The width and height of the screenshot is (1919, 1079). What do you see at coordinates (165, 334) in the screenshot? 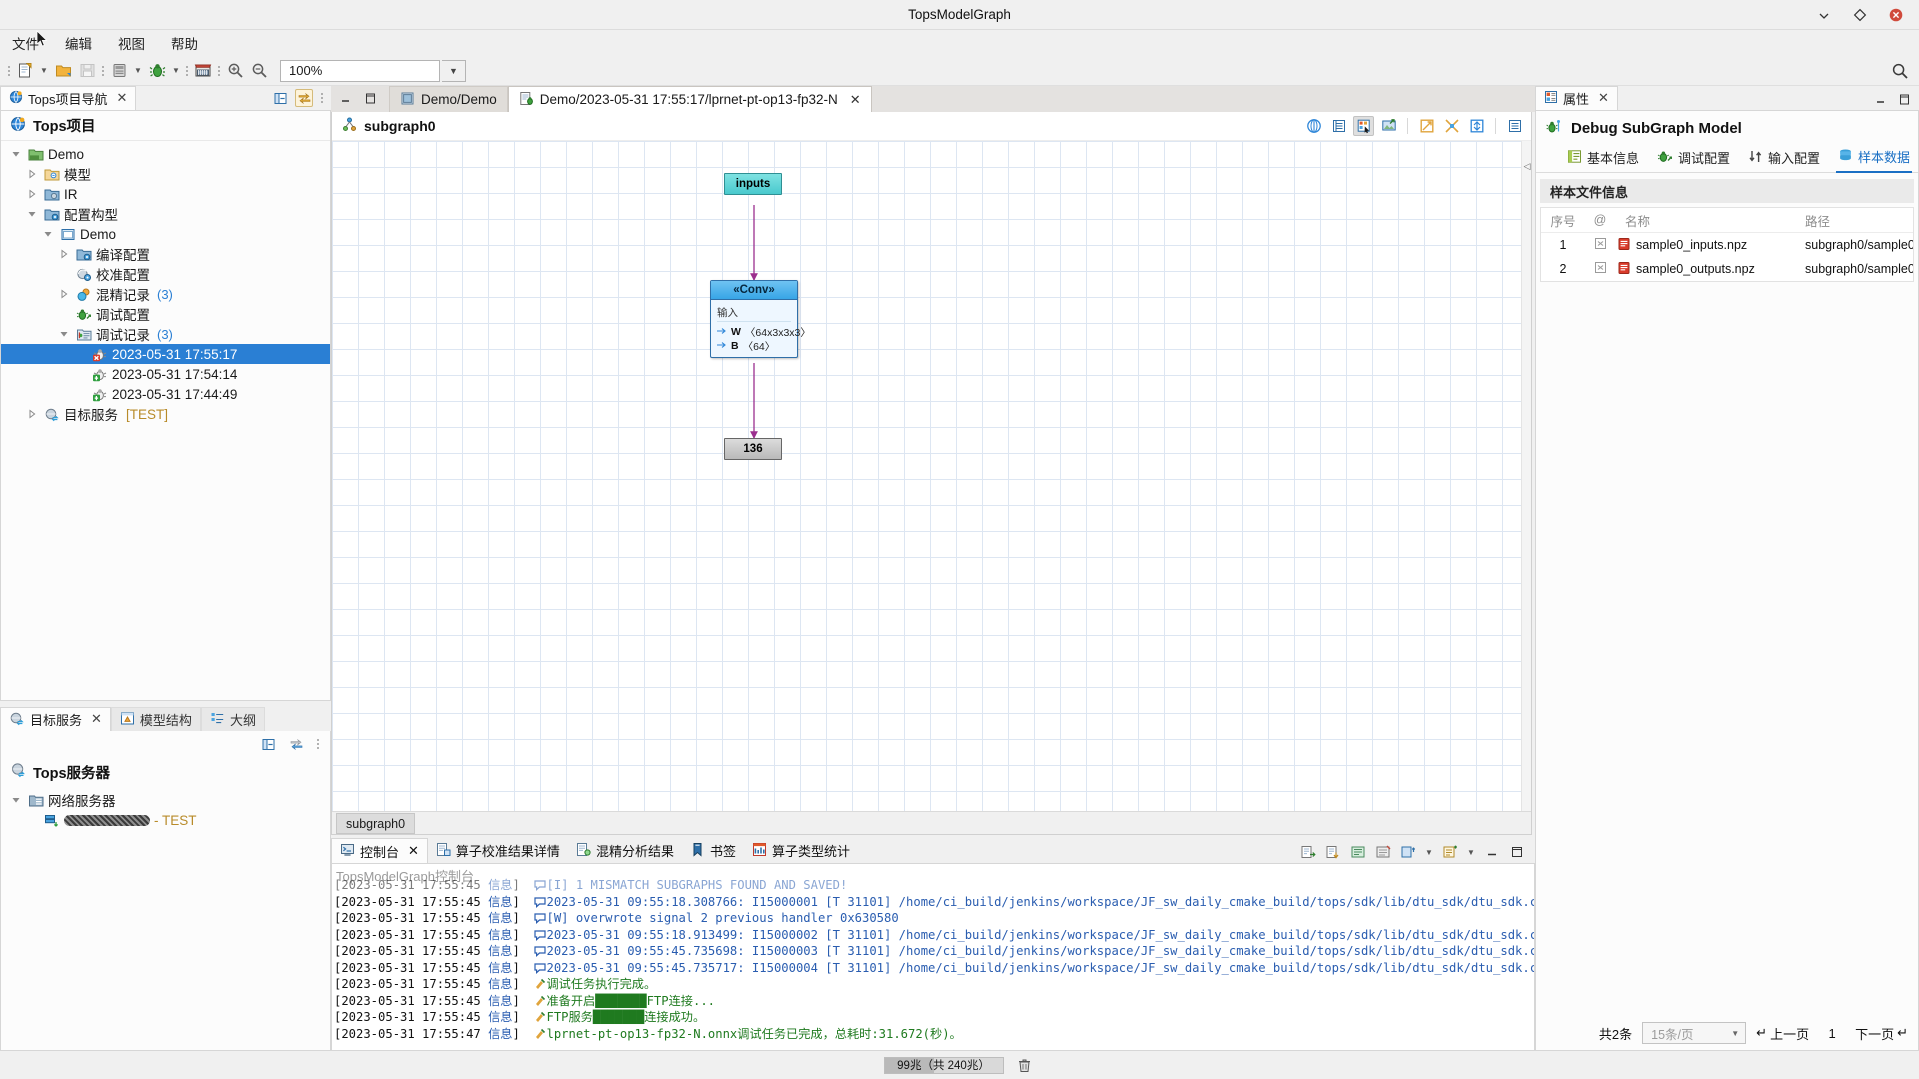
I see `tree-item-调试记录: 调试记录 (3)` at bounding box center [165, 334].